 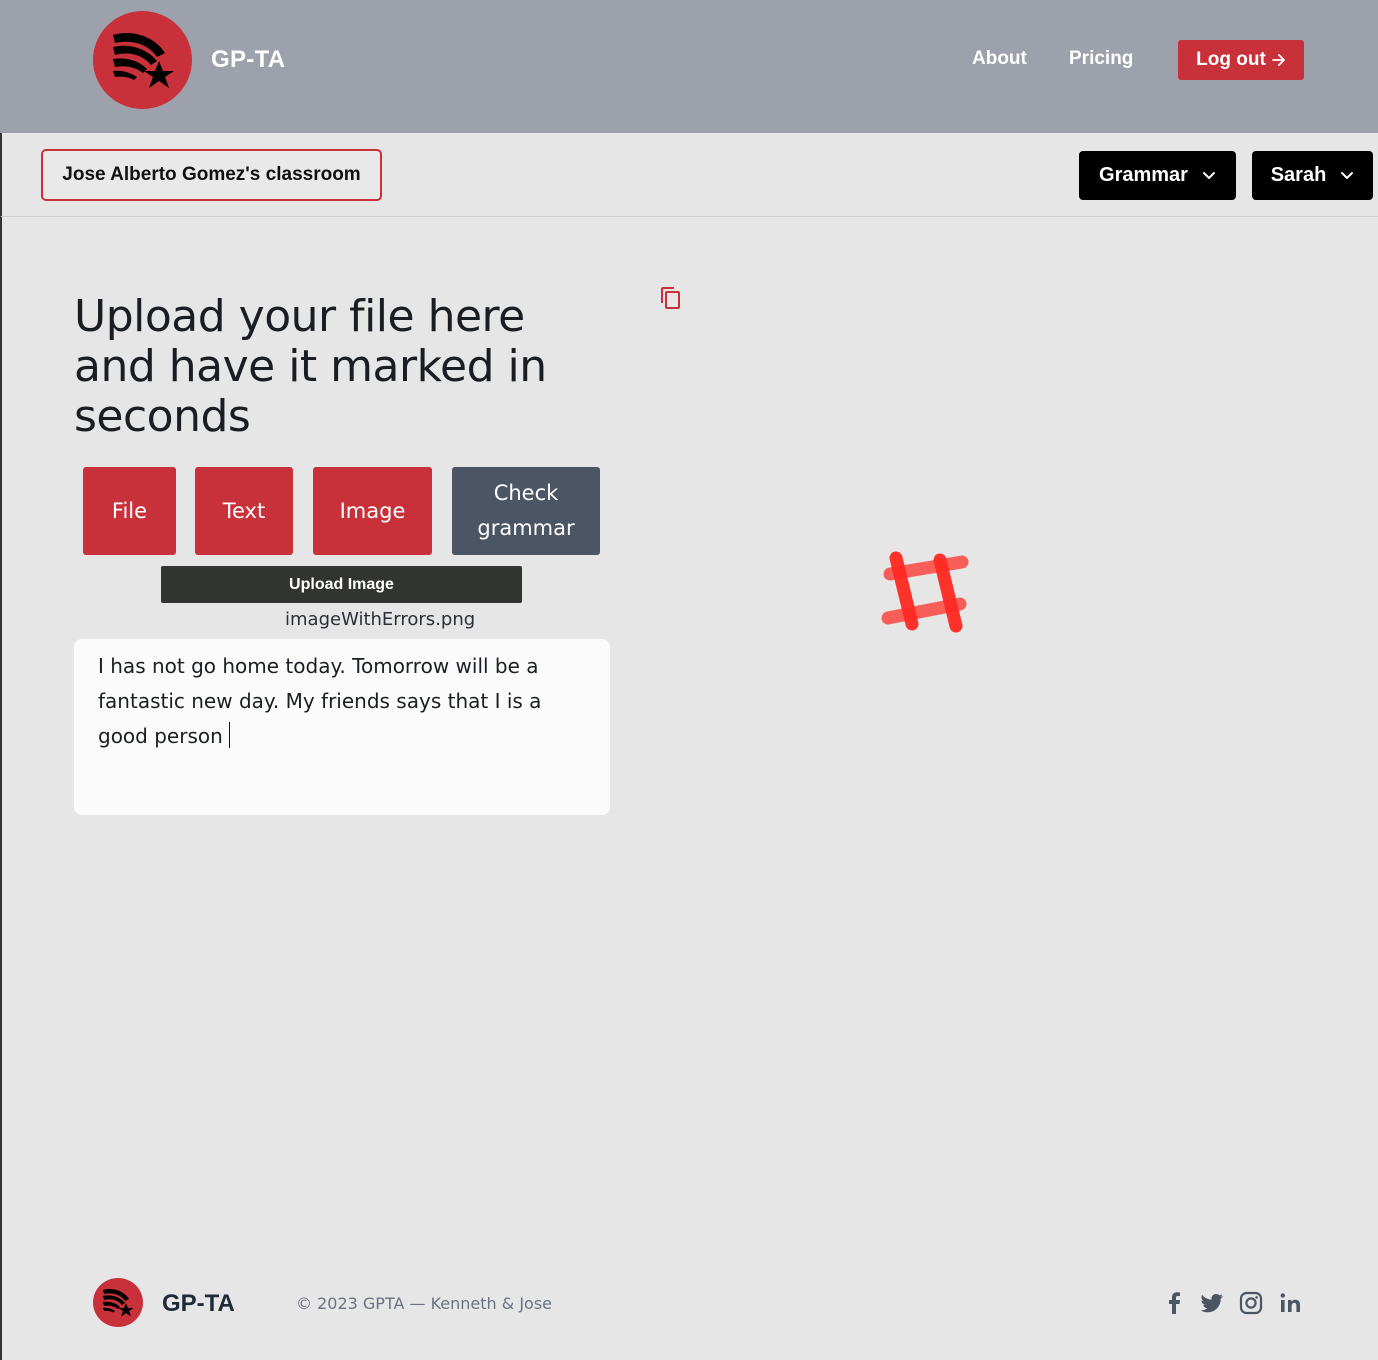 I want to click on nav-pricing: Pricing, so click(x=1101, y=59).